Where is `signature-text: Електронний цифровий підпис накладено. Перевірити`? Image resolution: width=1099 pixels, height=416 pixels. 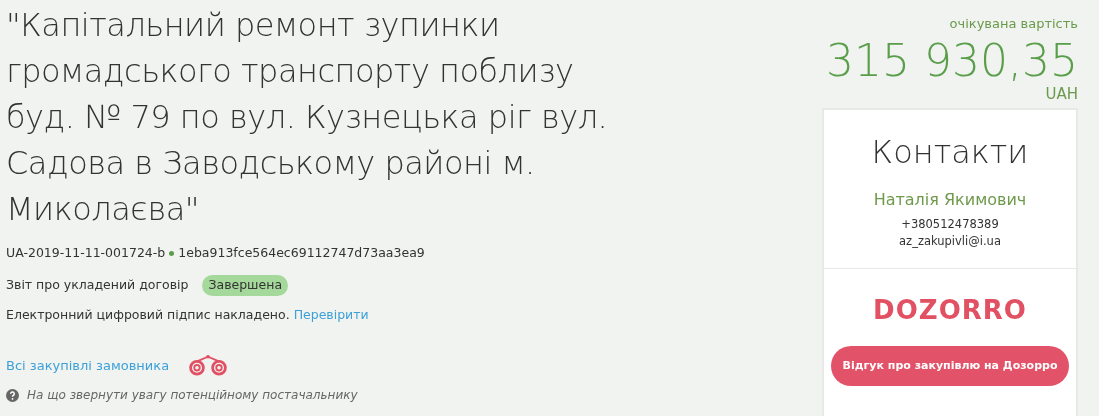
signature-text: Електронний цифровий підпис накладено. Перевірити is located at coordinates (187, 314).